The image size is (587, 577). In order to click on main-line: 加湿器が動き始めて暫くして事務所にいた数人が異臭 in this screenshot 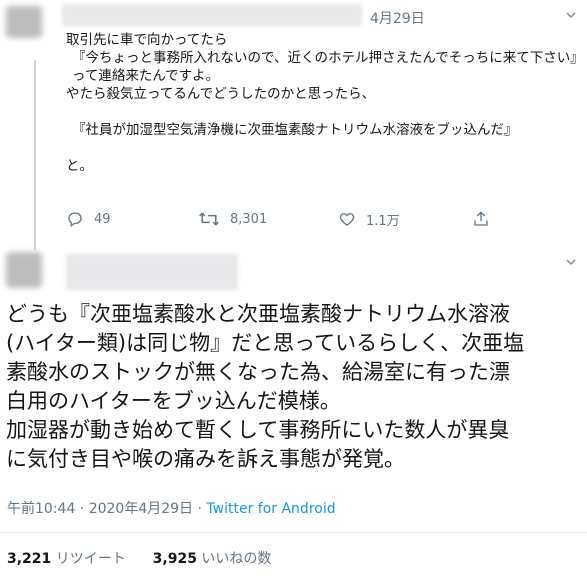, I will do `click(258, 430)`.